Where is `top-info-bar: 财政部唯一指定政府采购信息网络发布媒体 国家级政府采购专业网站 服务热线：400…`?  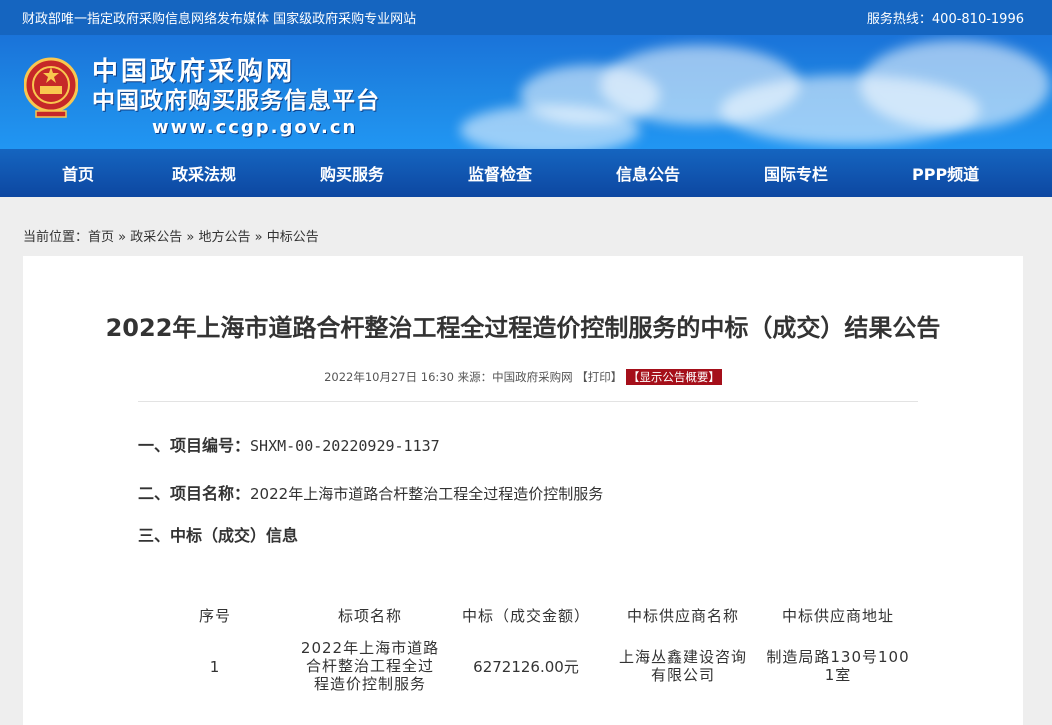
top-info-bar: 财政部唯一指定政府采购信息网络发布媒体 国家级政府采购专业网站 服务热线：400… is located at coordinates (526, 17).